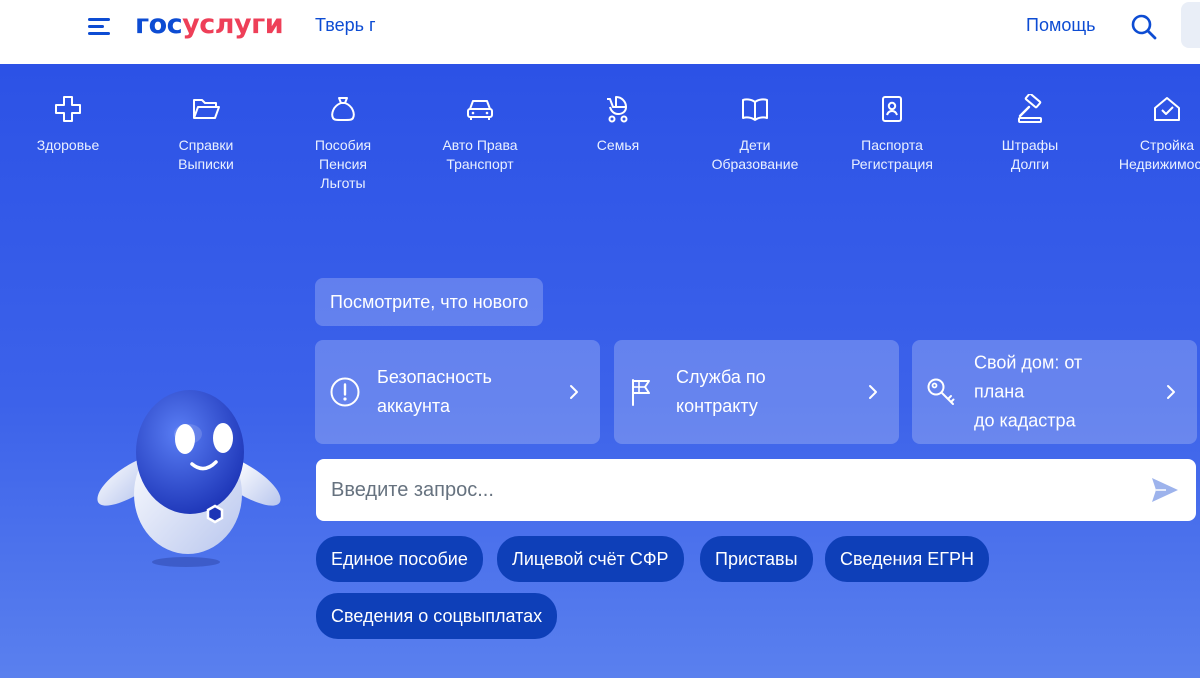 The image size is (1200, 678). Describe the element at coordinates (941, 391) in the screenshot. I see `key-icon` at that location.